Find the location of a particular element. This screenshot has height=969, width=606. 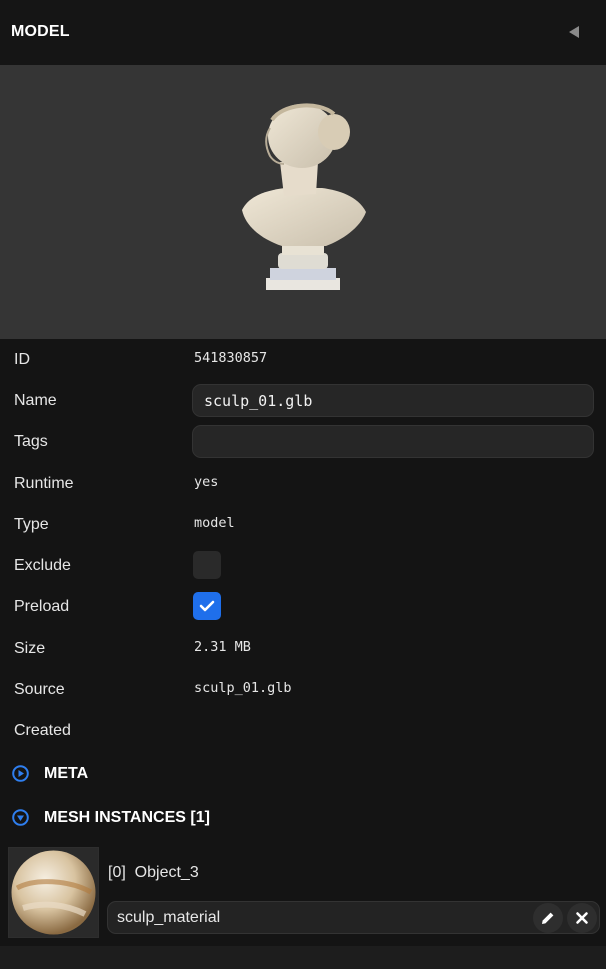

id-label: ID is located at coordinates (22, 359).